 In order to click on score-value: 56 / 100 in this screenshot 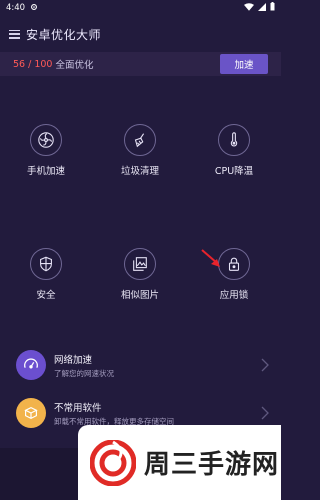, I will do `click(33, 64)`.